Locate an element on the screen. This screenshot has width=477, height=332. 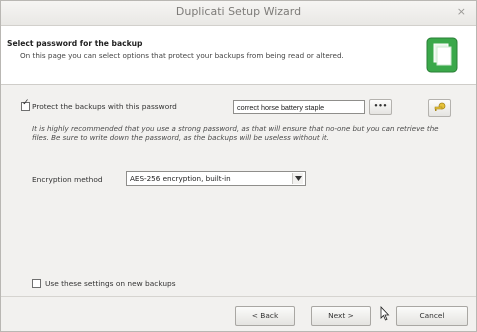
chevron-down-icon is located at coordinates (297, 178).